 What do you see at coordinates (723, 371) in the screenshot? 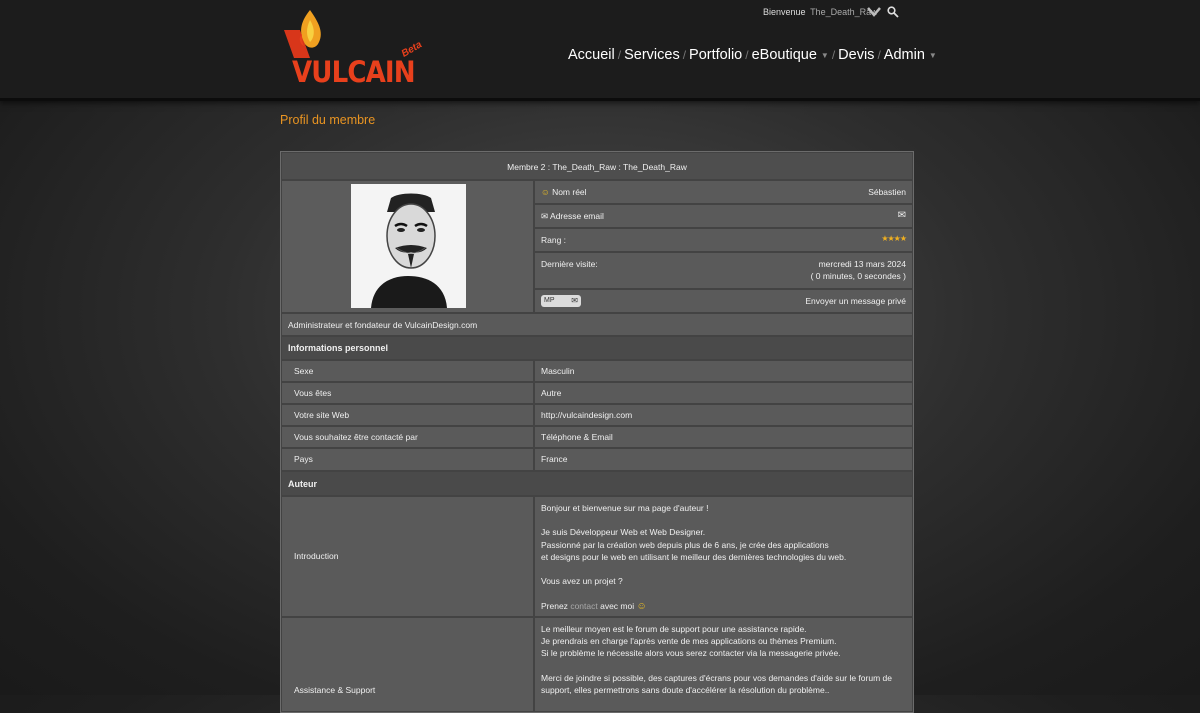
I see `personal-value-sexe: Masculin` at bounding box center [723, 371].